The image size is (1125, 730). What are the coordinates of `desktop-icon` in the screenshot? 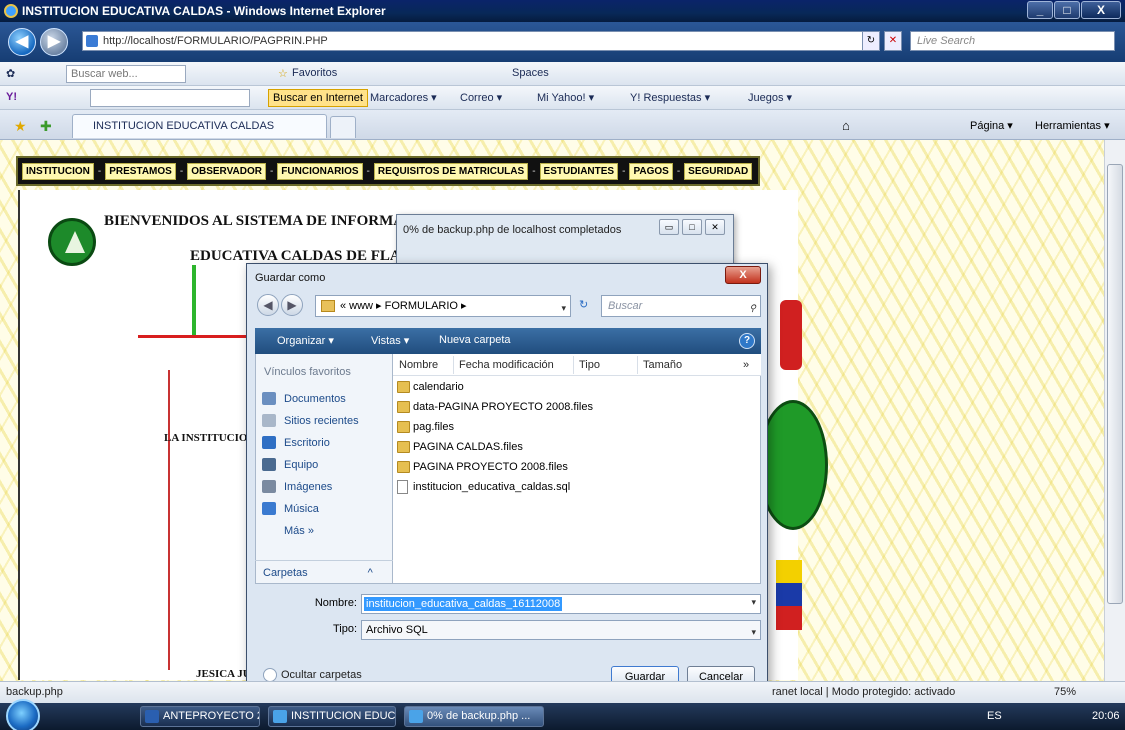 It's located at (269, 442).